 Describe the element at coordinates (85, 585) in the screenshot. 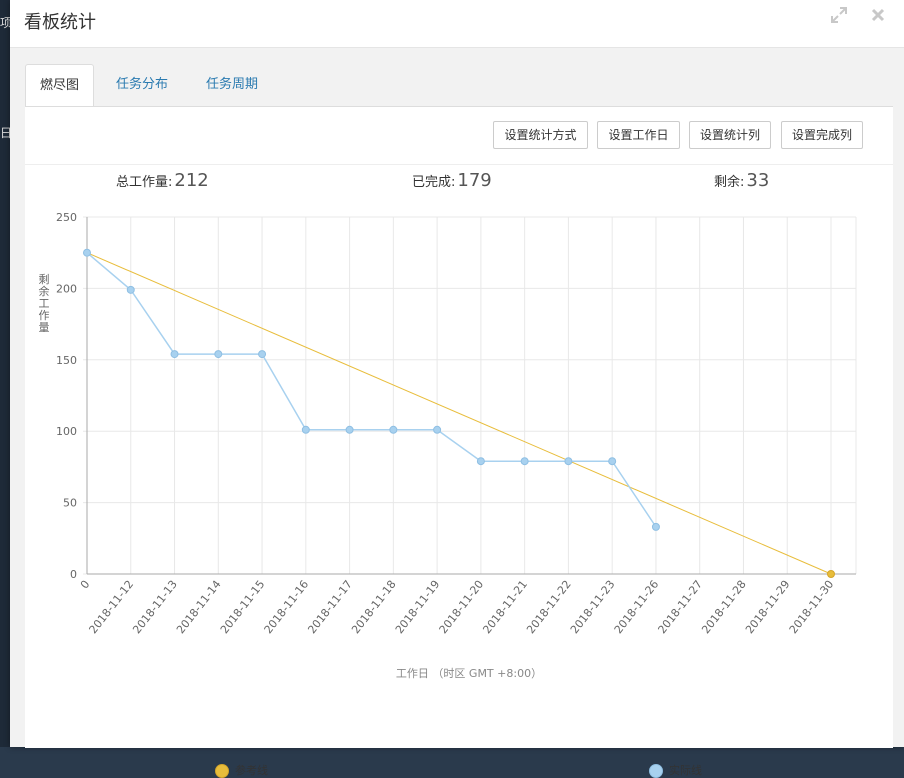

I see `x-tick-label: 0` at that location.